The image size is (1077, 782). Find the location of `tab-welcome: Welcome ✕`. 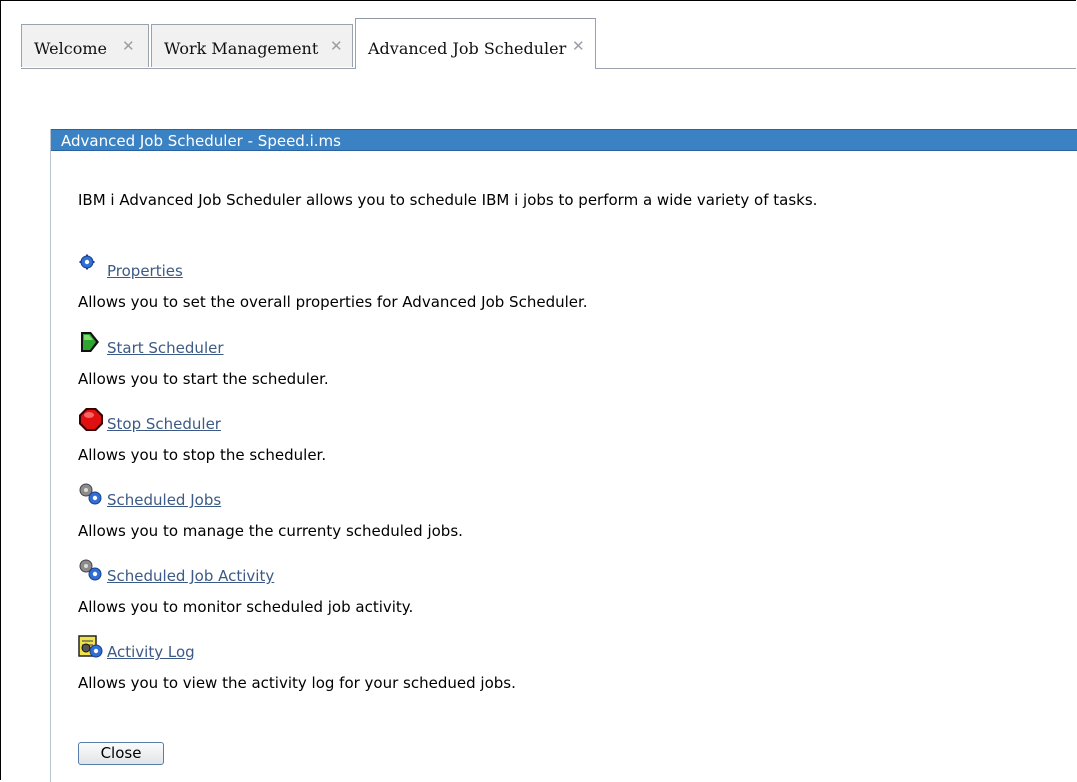

tab-welcome: Welcome ✕ is located at coordinates (85, 45).